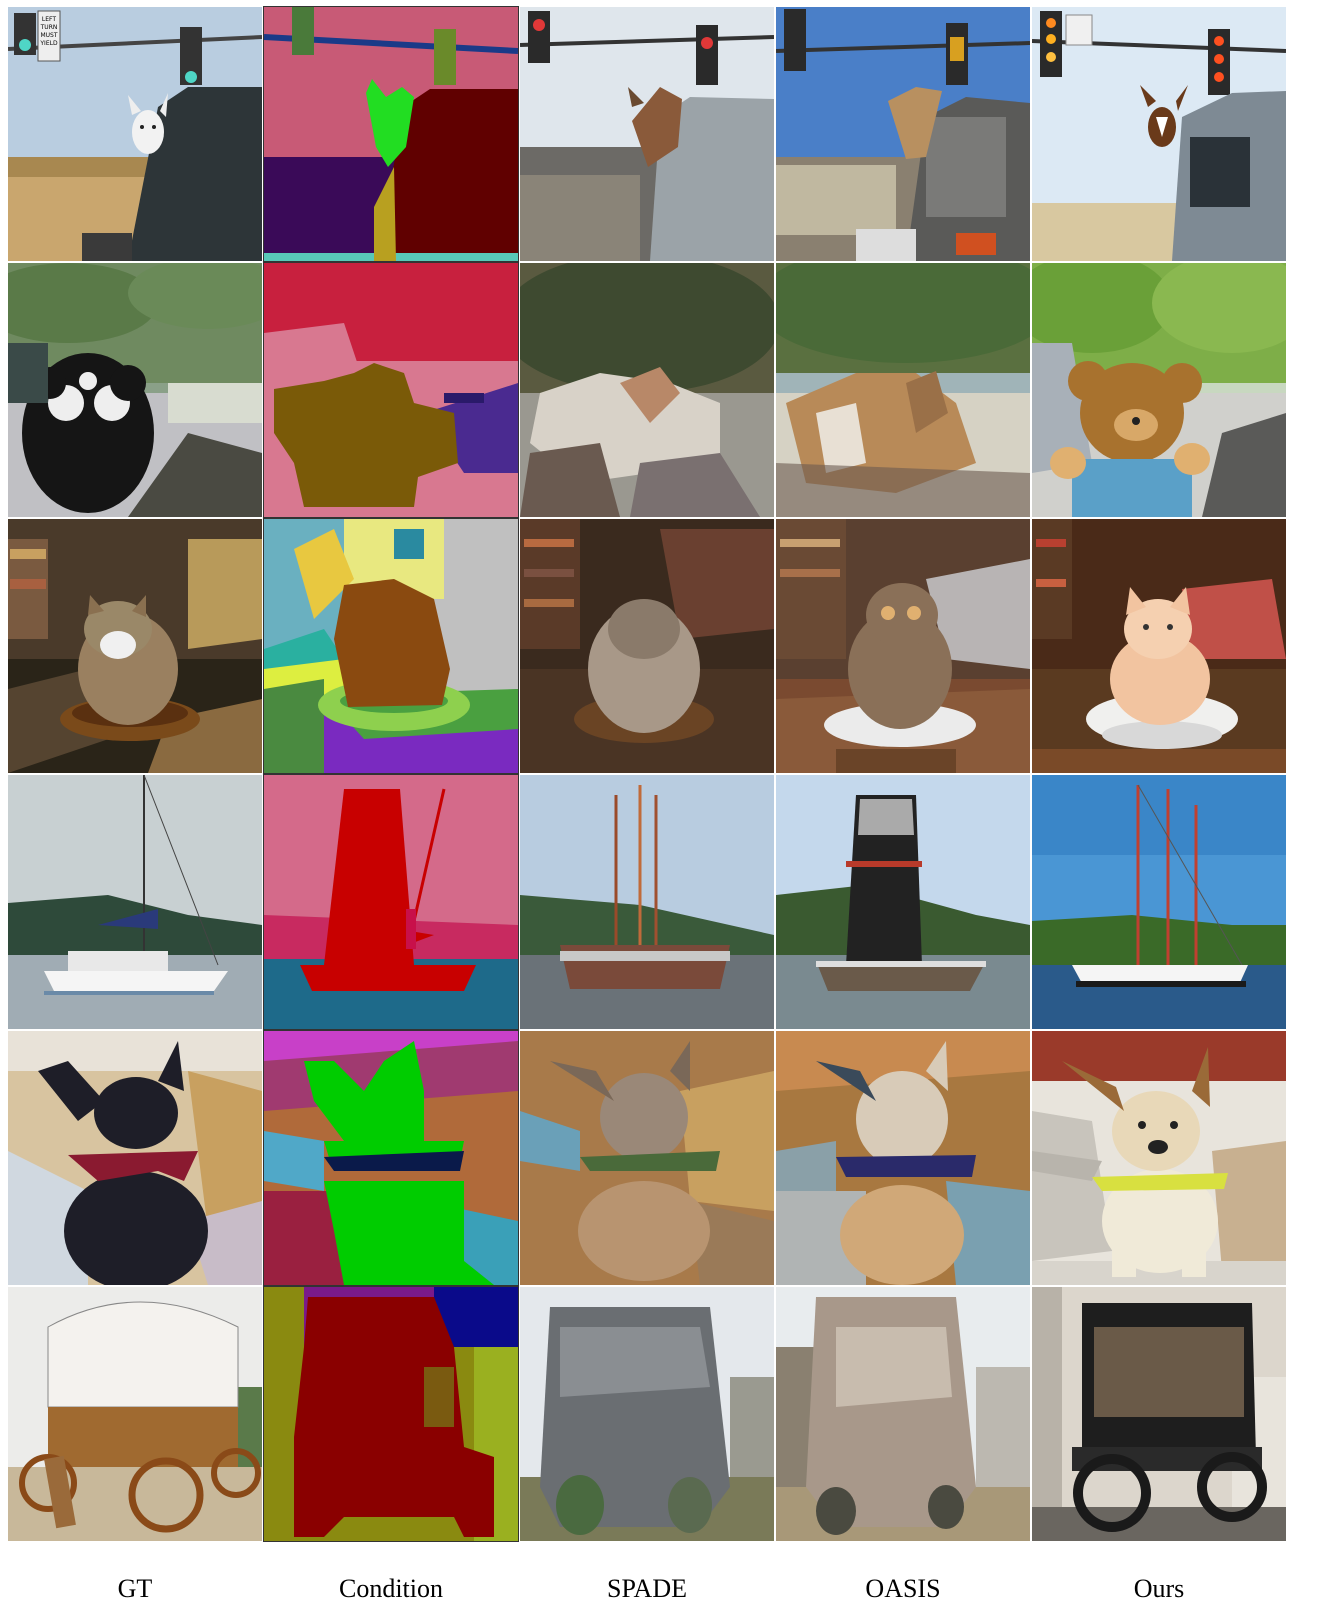 The width and height of the screenshot is (1326, 1610). What do you see at coordinates (647, 390) in the screenshot?
I see `row2-spade-image` at bounding box center [647, 390].